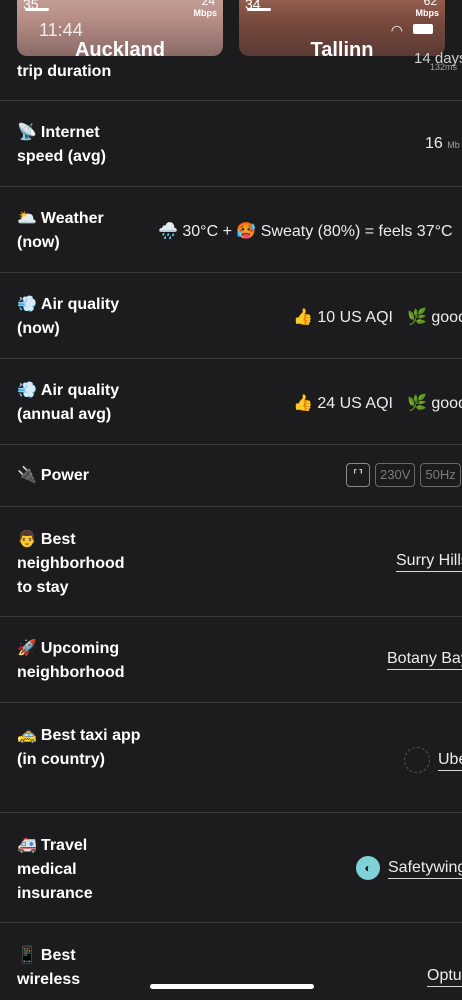 The height and width of the screenshot is (1000, 462). I want to click on row-taxi-app: 🚕Best taxi app (in country) Uber, so click(231, 758).